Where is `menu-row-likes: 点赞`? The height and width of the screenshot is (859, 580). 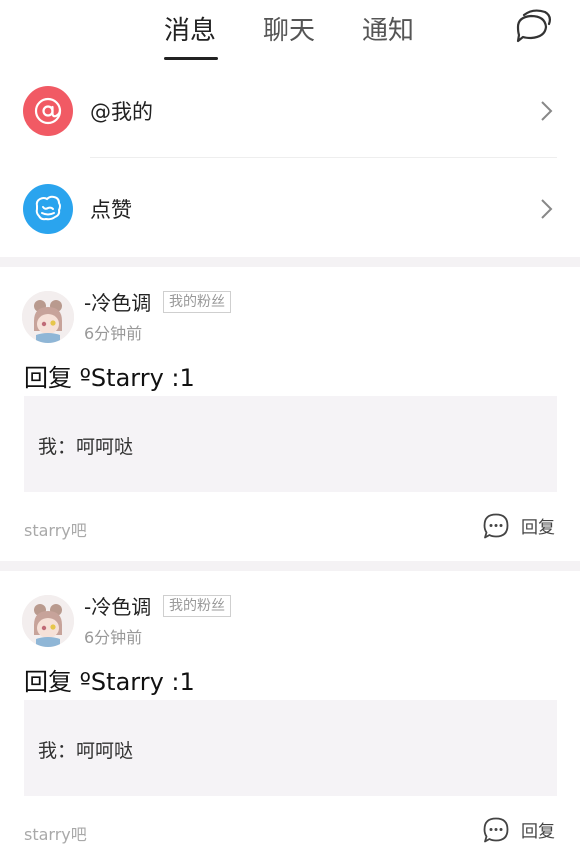
menu-row-likes: 点赞 is located at coordinates (290, 209).